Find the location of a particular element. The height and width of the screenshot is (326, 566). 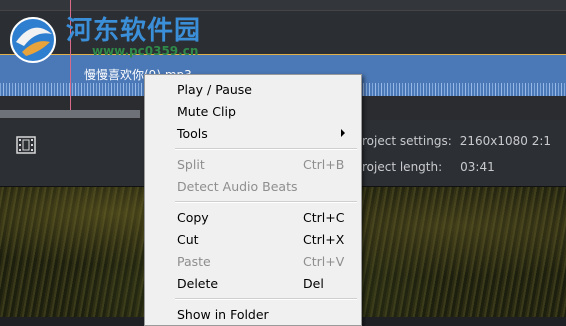

menu-item-label: Tools is located at coordinates (192, 133).